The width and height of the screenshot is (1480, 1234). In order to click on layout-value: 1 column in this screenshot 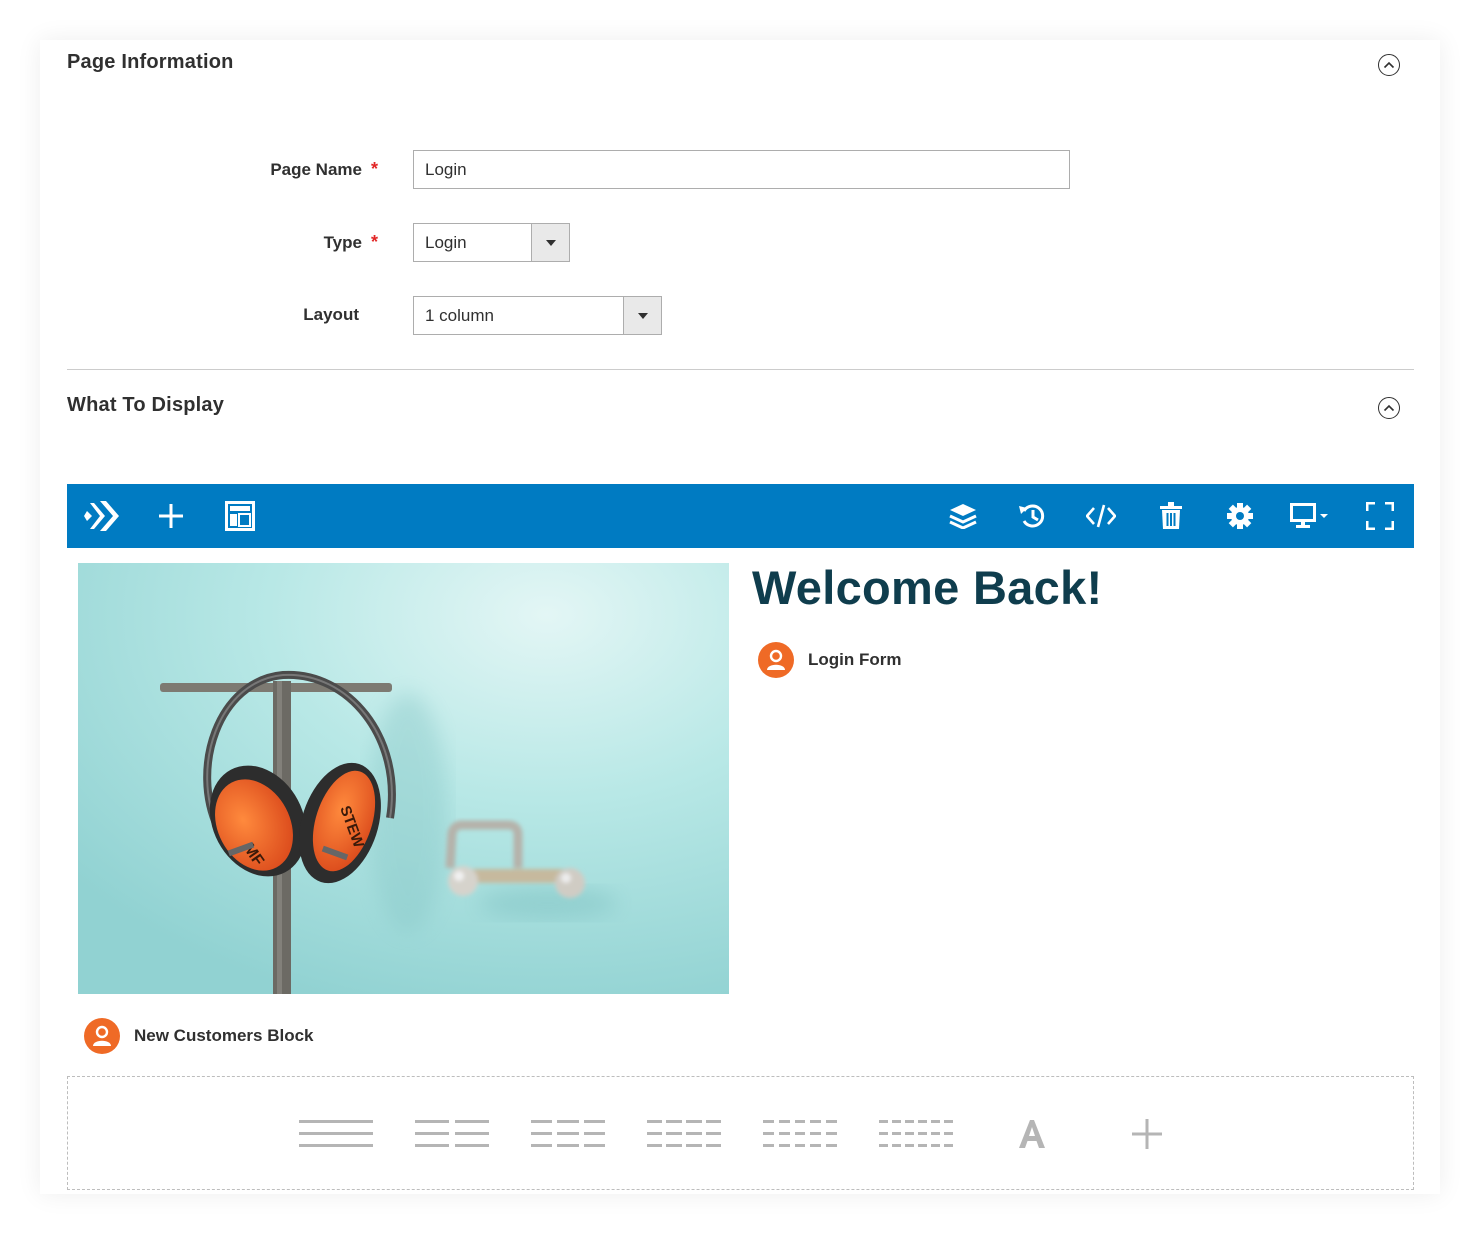, I will do `click(459, 315)`.